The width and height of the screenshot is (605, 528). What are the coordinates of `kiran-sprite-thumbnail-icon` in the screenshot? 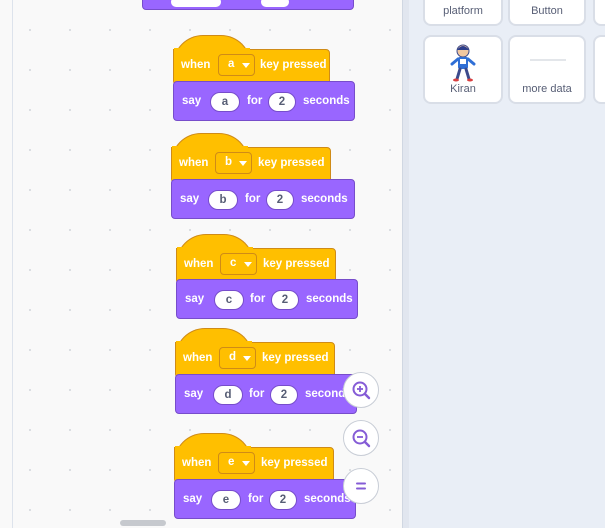 It's located at (463, 63).